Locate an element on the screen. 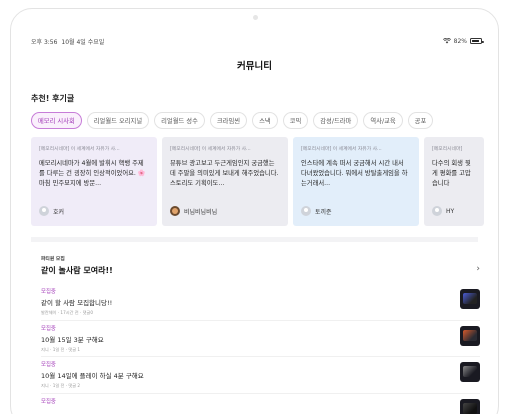  battery-icon is located at coordinates (477, 41).